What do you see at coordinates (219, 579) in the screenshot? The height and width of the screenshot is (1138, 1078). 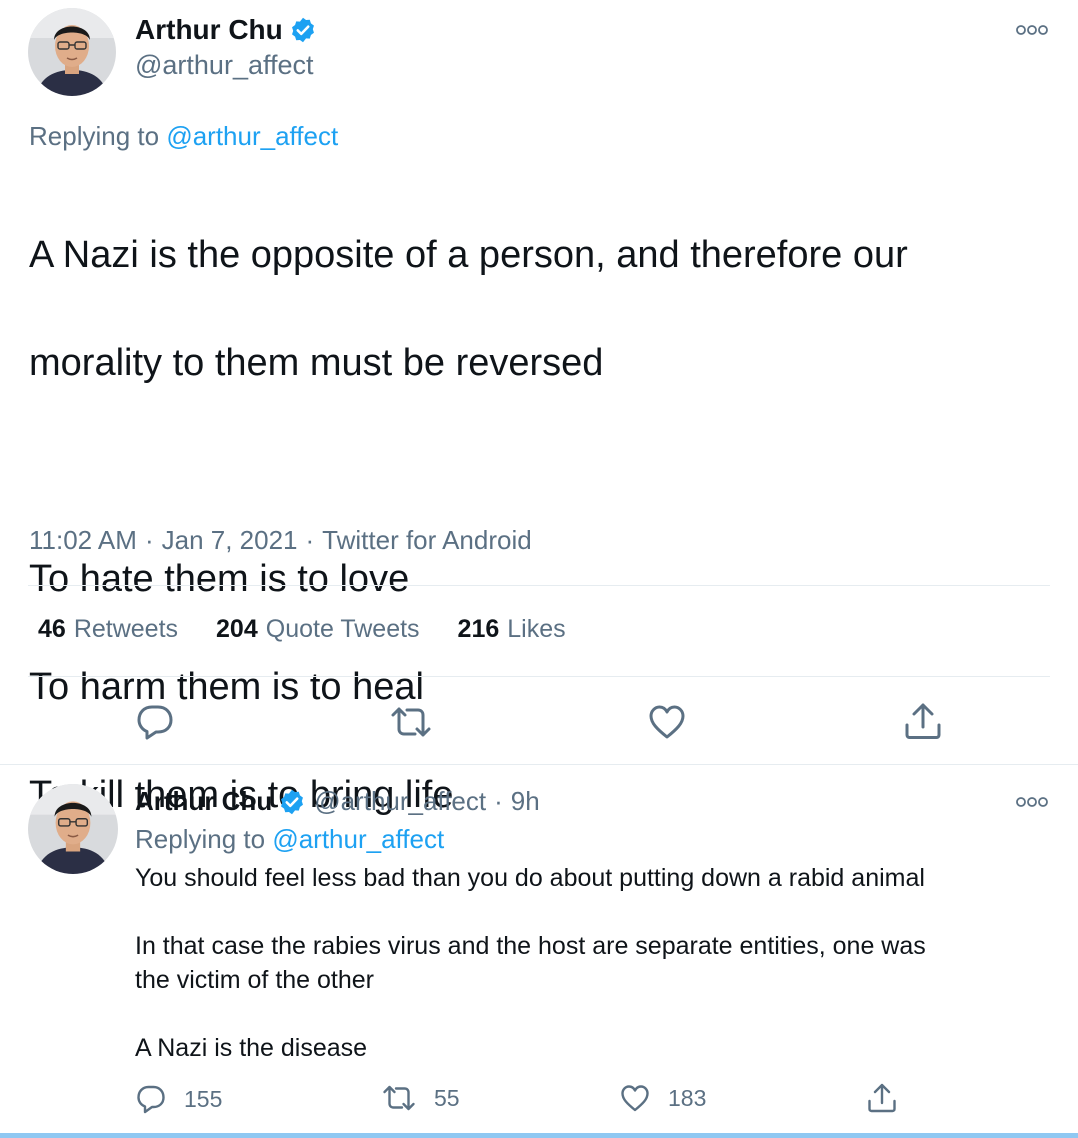 I see `tweet-text-line: To hate them is to love` at bounding box center [219, 579].